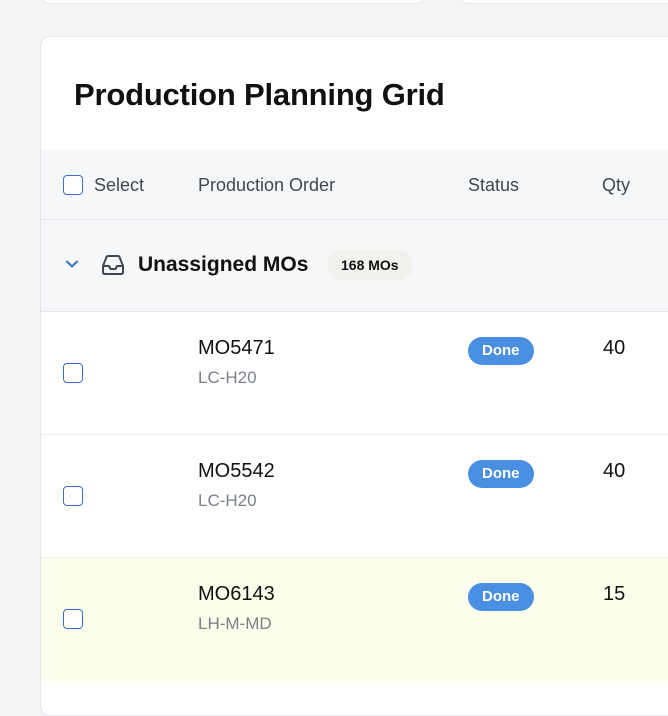  What do you see at coordinates (259, 94) in the screenshot?
I see `page-title: Production Planning Grid` at bounding box center [259, 94].